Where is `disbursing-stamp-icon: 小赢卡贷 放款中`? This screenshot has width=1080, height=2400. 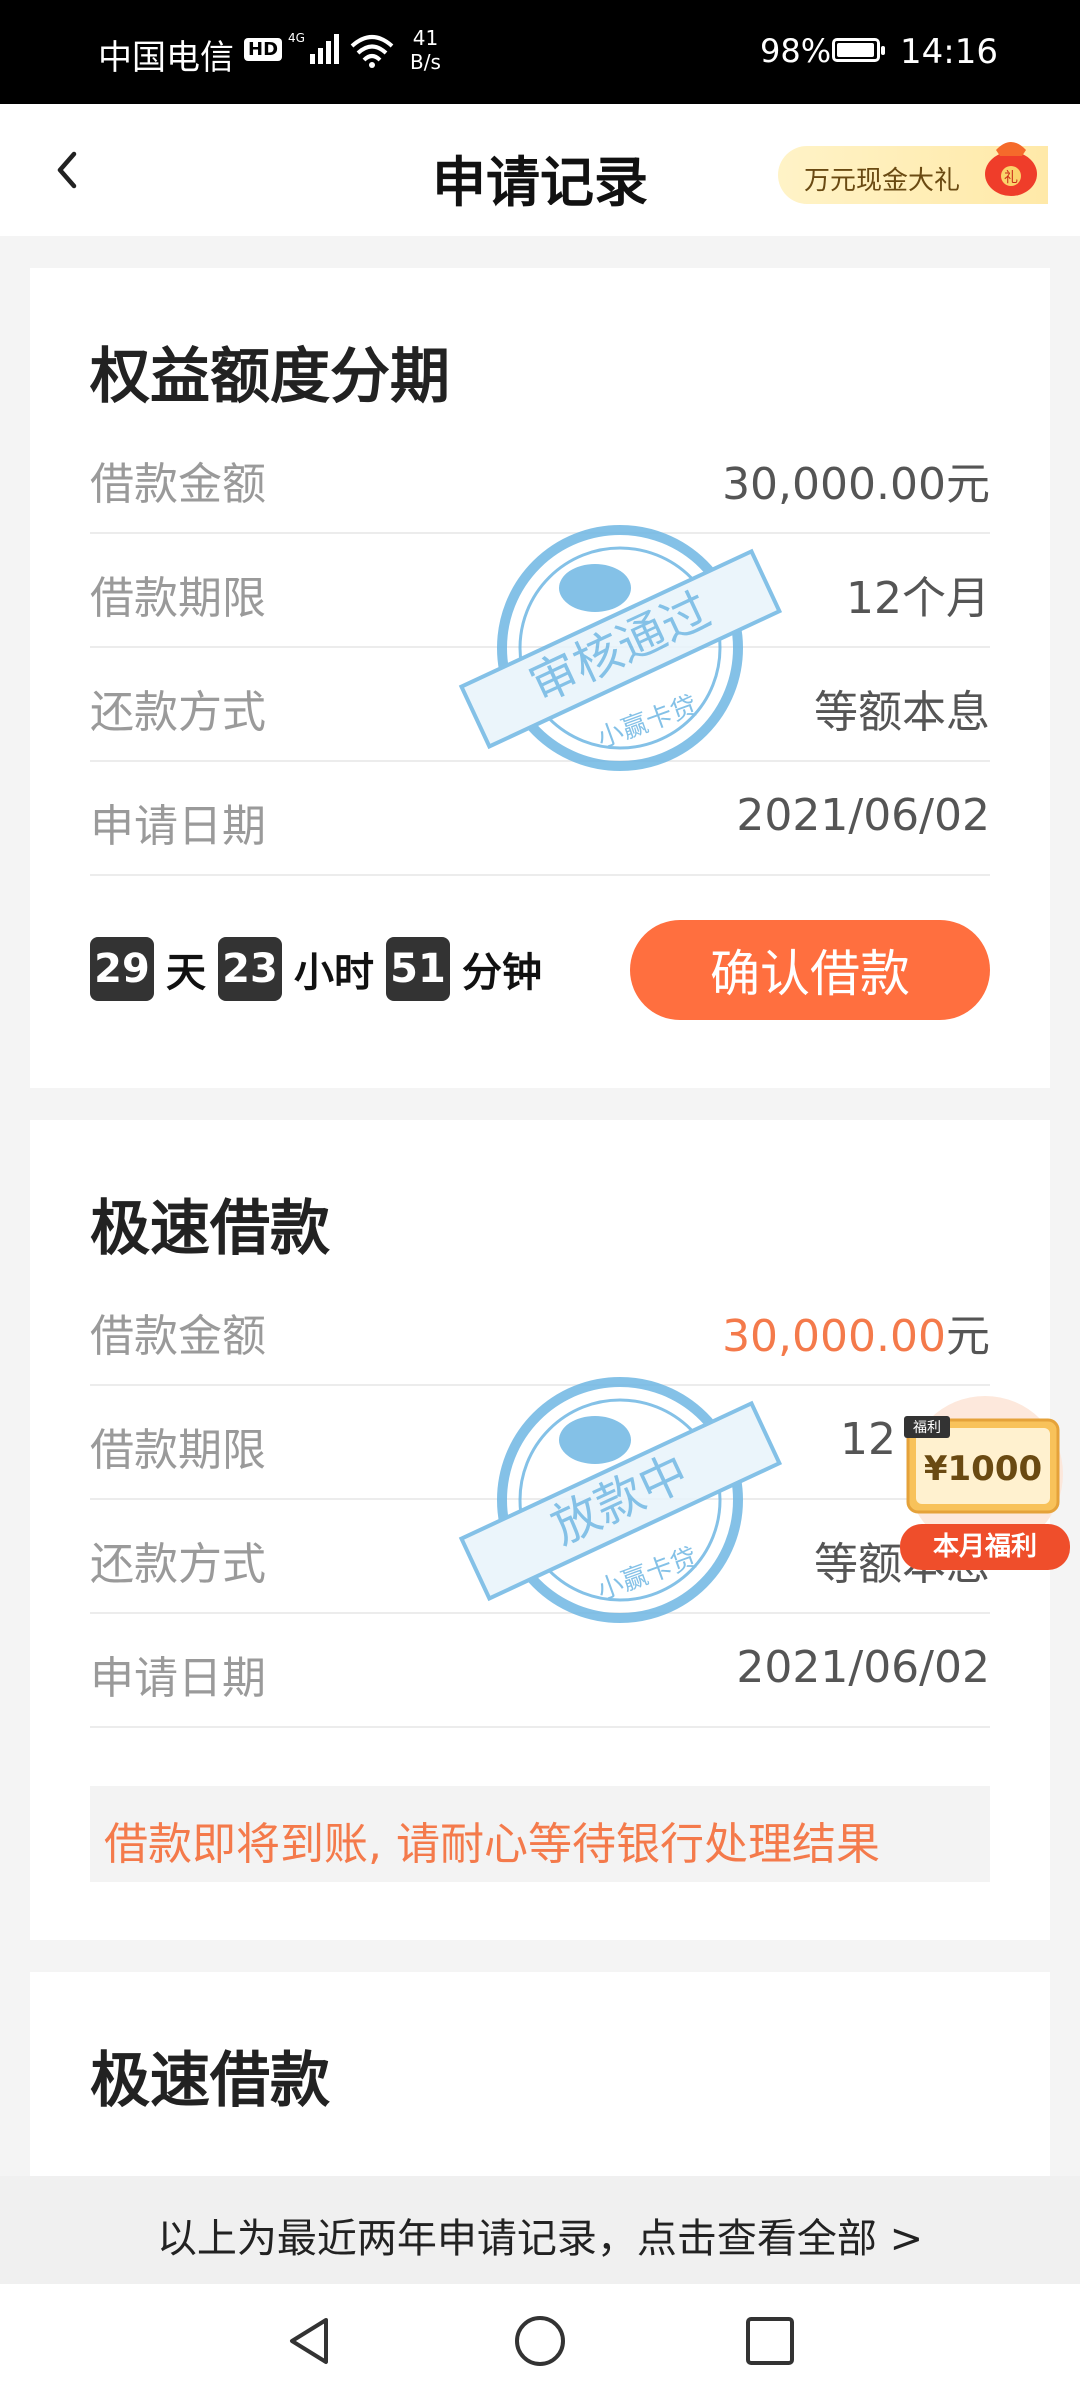 disbursing-stamp-icon: 小赢卡贷 放款中 is located at coordinates (620, 1500).